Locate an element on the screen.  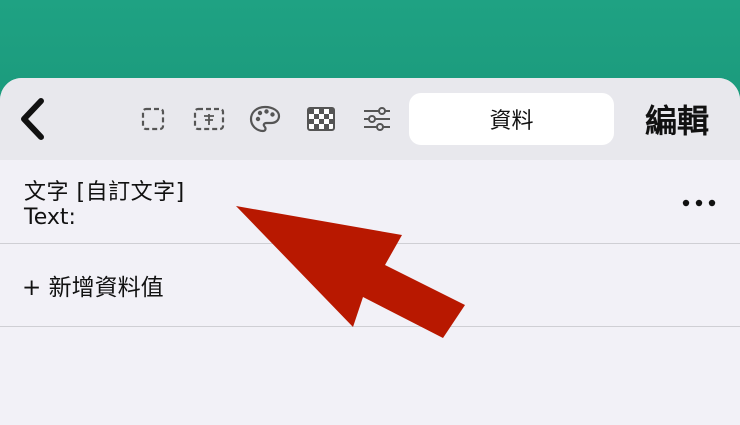
back-button is located at coordinates (32, 119).